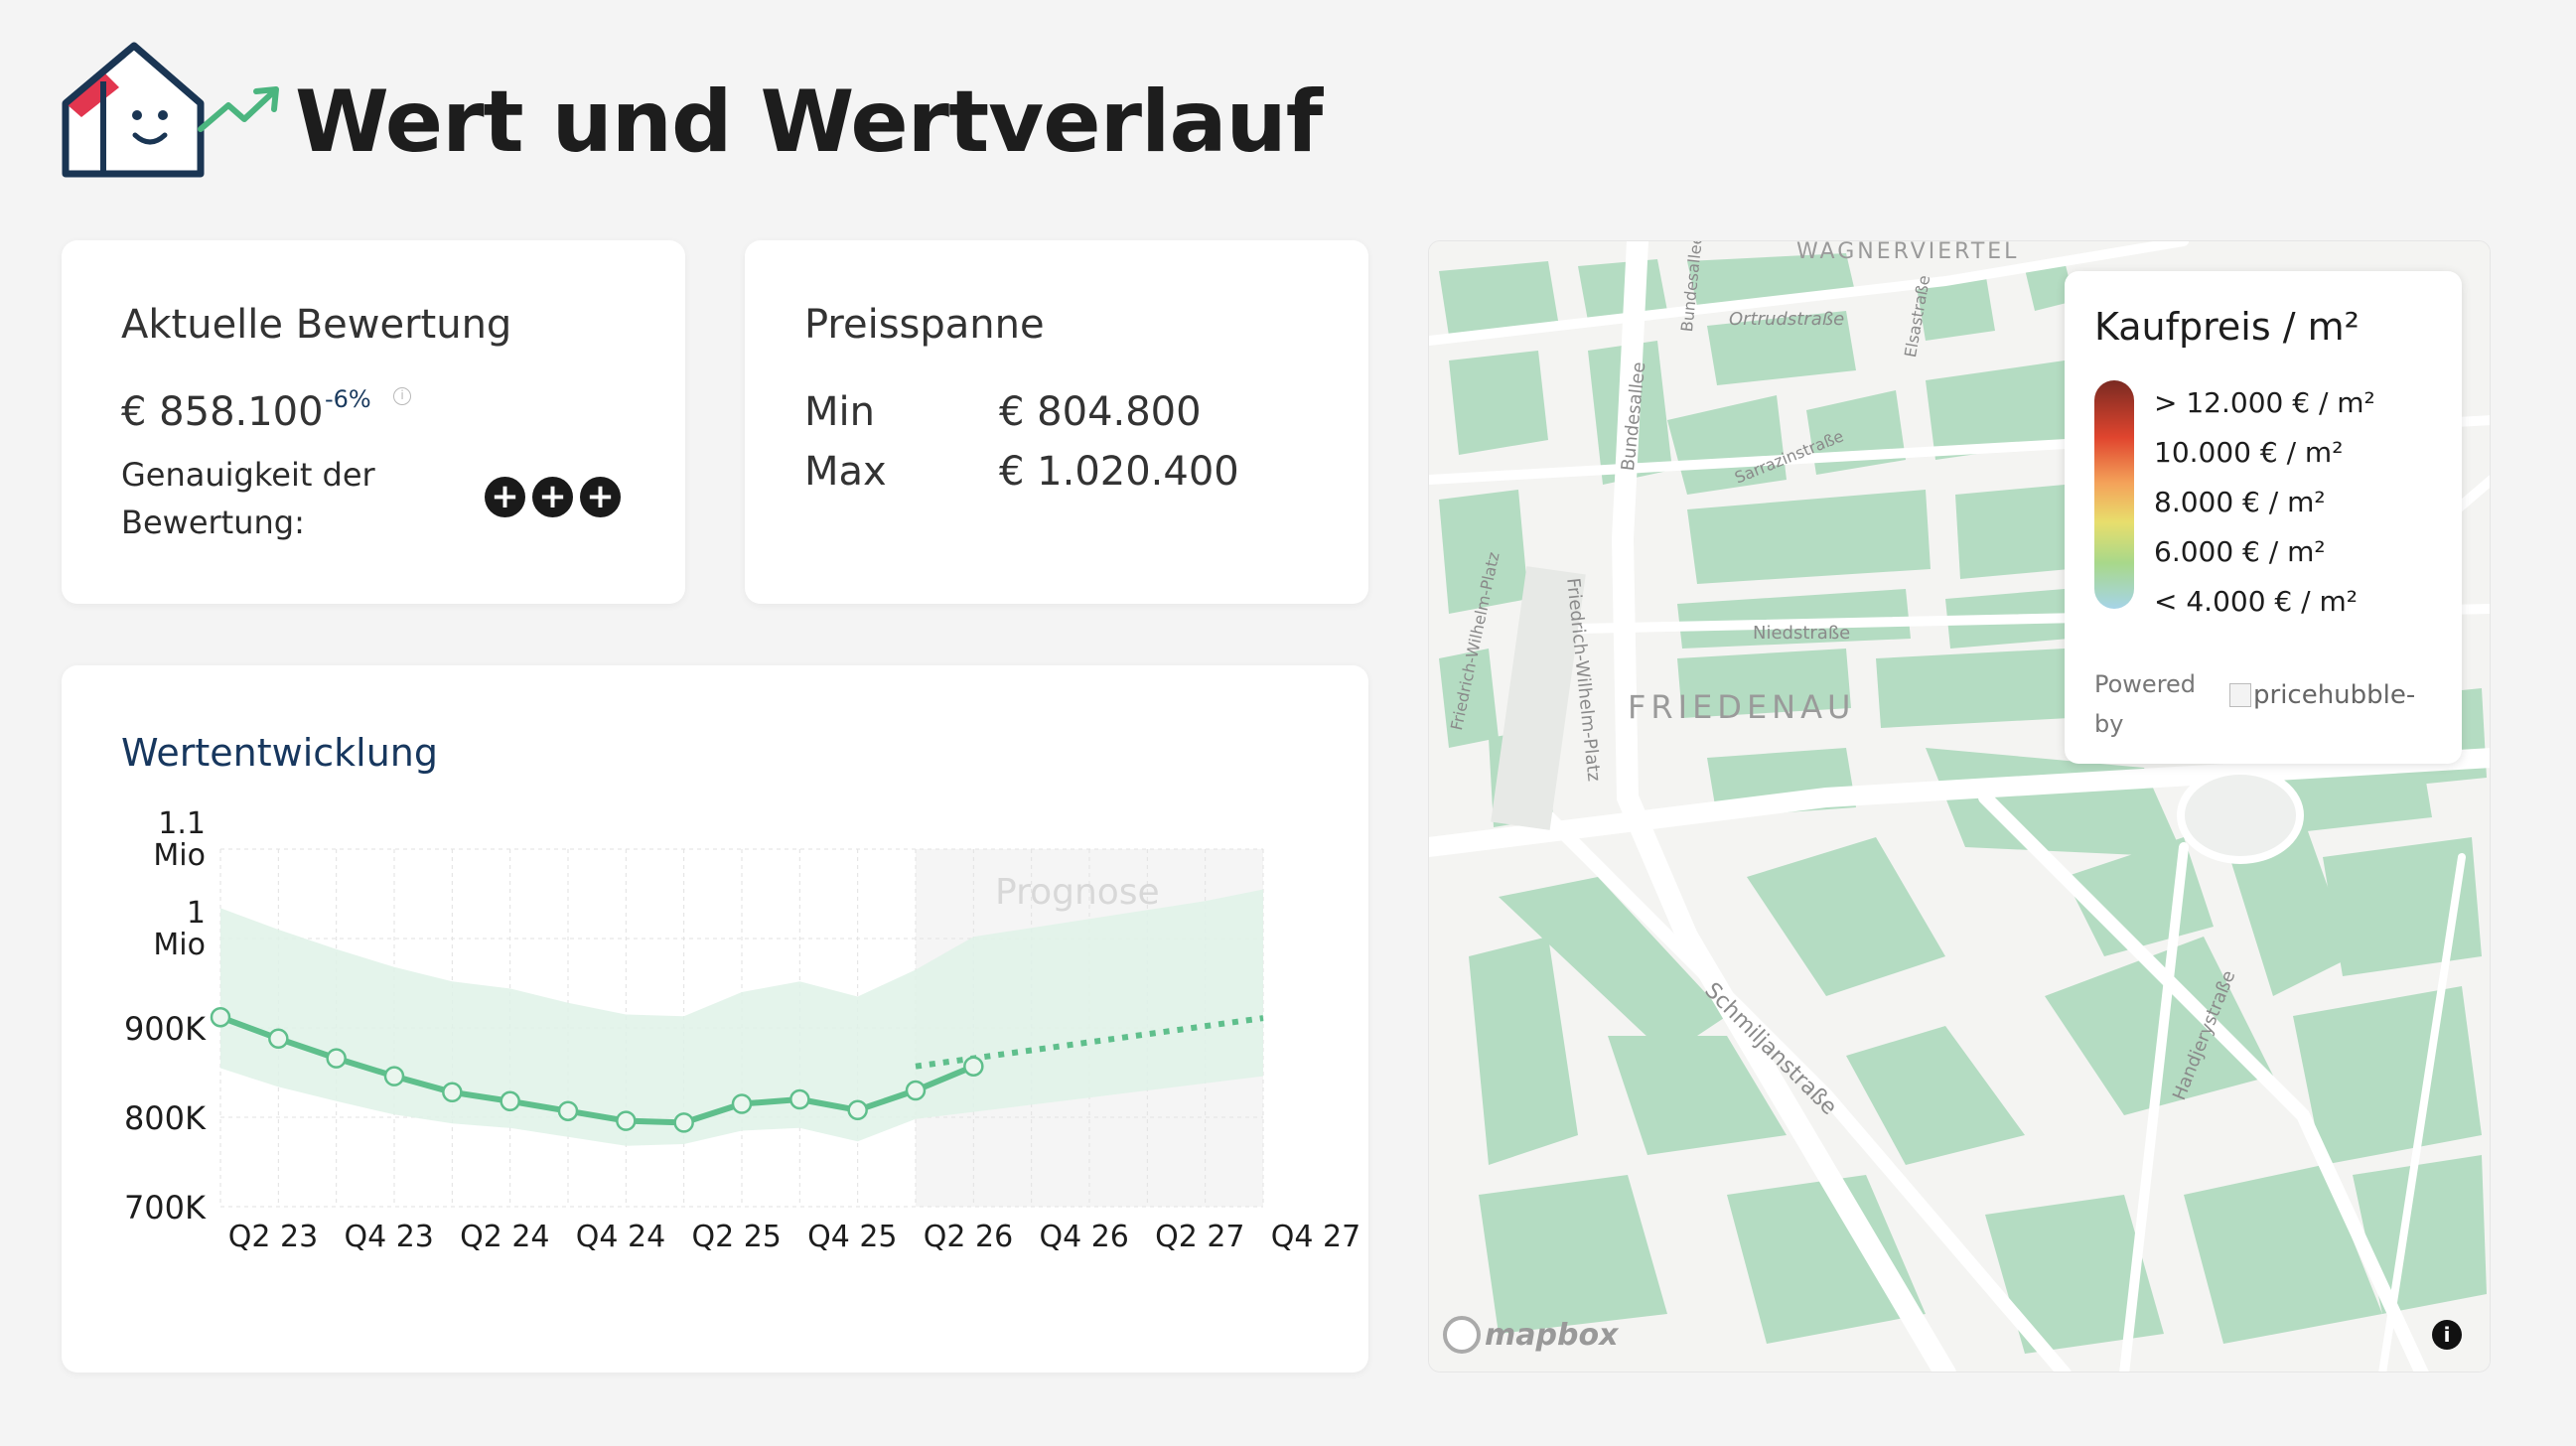 The width and height of the screenshot is (2576, 1446). What do you see at coordinates (1908, 252) in the screenshot?
I see `map-label-wagnerviertel: WAGNERVIERTEL` at bounding box center [1908, 252].